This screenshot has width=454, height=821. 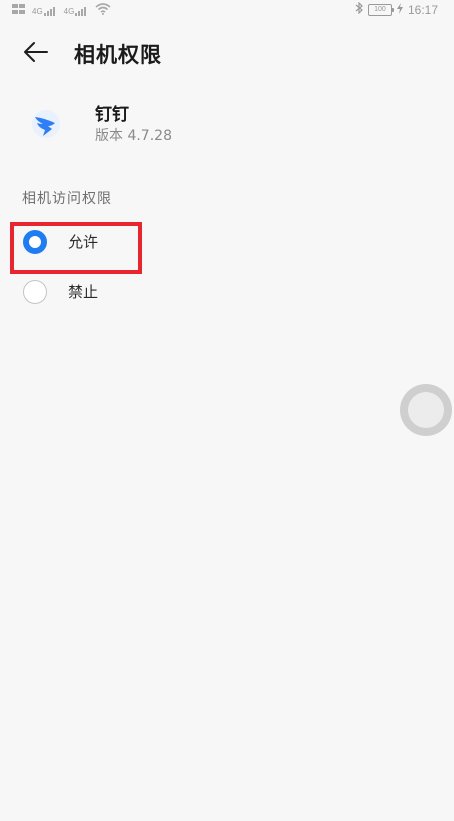 What do you see at coordinates (45, 11) in the screenshot?
I see `signal-icon: 4G` at bounding box center [45, 11].